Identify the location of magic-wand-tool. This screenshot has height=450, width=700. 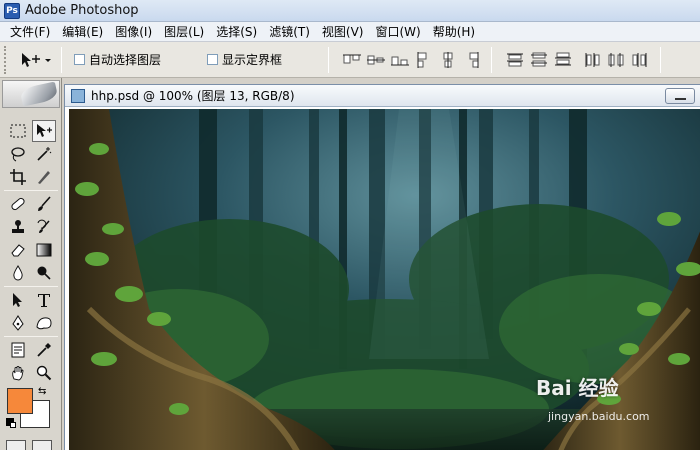
(44, 154).